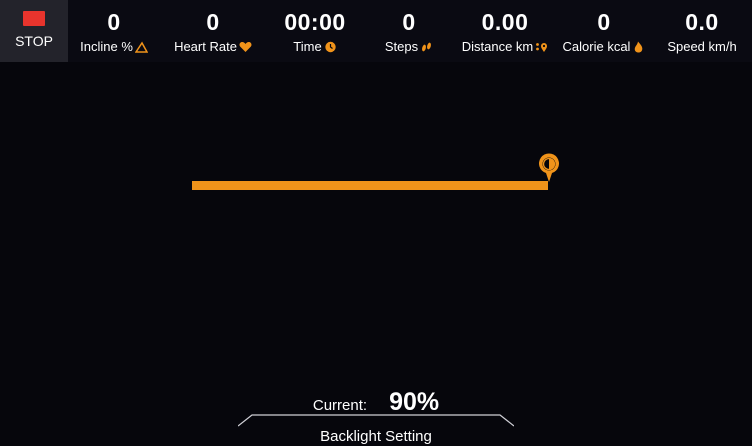  What do you see at coordinates (141, 47) in the screenshot?
I see `incline-icon` at bounding box center [141, 47].